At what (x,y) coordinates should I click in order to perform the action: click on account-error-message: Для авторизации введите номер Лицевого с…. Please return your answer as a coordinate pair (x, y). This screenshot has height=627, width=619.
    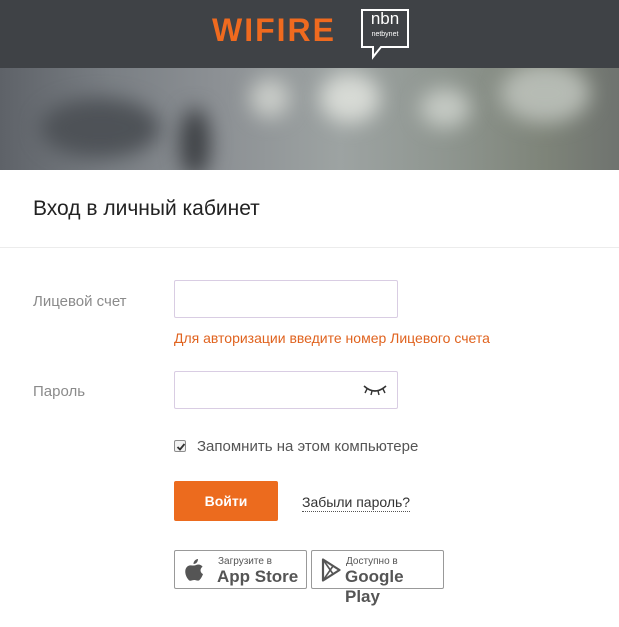
    Looking at the image, I should click on (332, 338).